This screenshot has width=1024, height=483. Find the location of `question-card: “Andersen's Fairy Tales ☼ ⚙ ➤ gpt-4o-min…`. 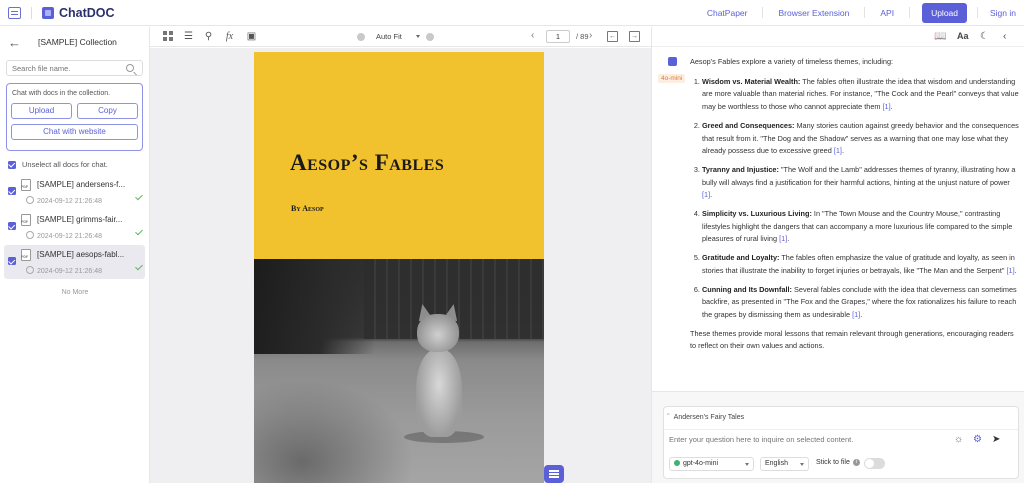

question-card: “Andersen's Fairy Tales ☼ ⚙ ➤ gpt-4o-min… is located at coordinates (841, 442).